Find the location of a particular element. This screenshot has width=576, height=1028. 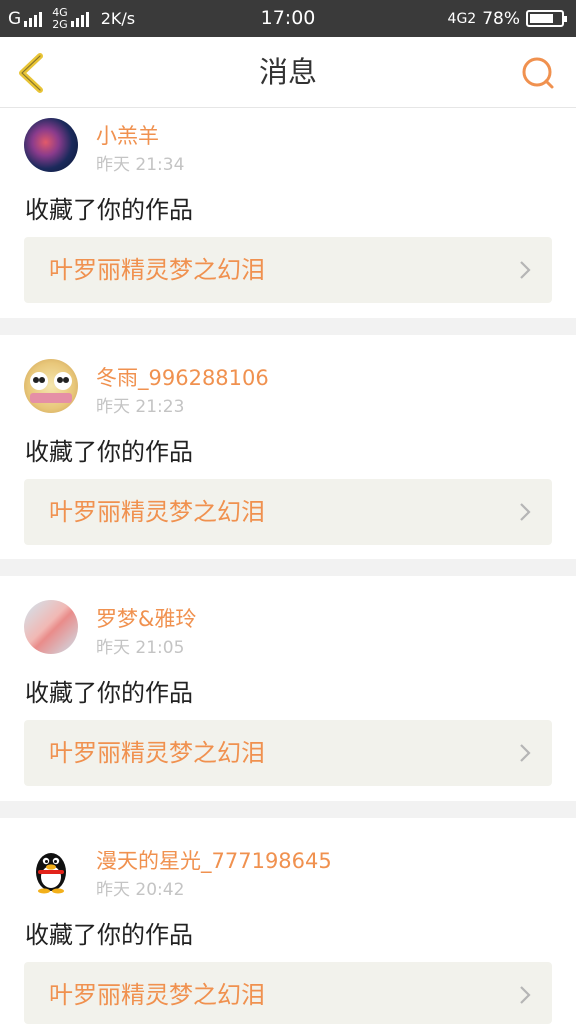

search-icon is located at coordinates (538, 73).